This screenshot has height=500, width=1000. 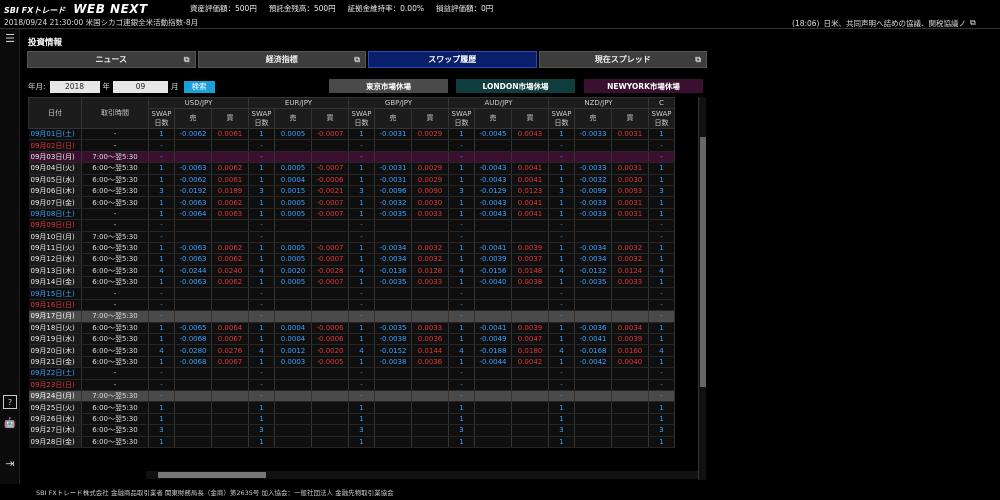 I want to click on sell-swap-cell: -0.0152, so click(x=393, y=350).